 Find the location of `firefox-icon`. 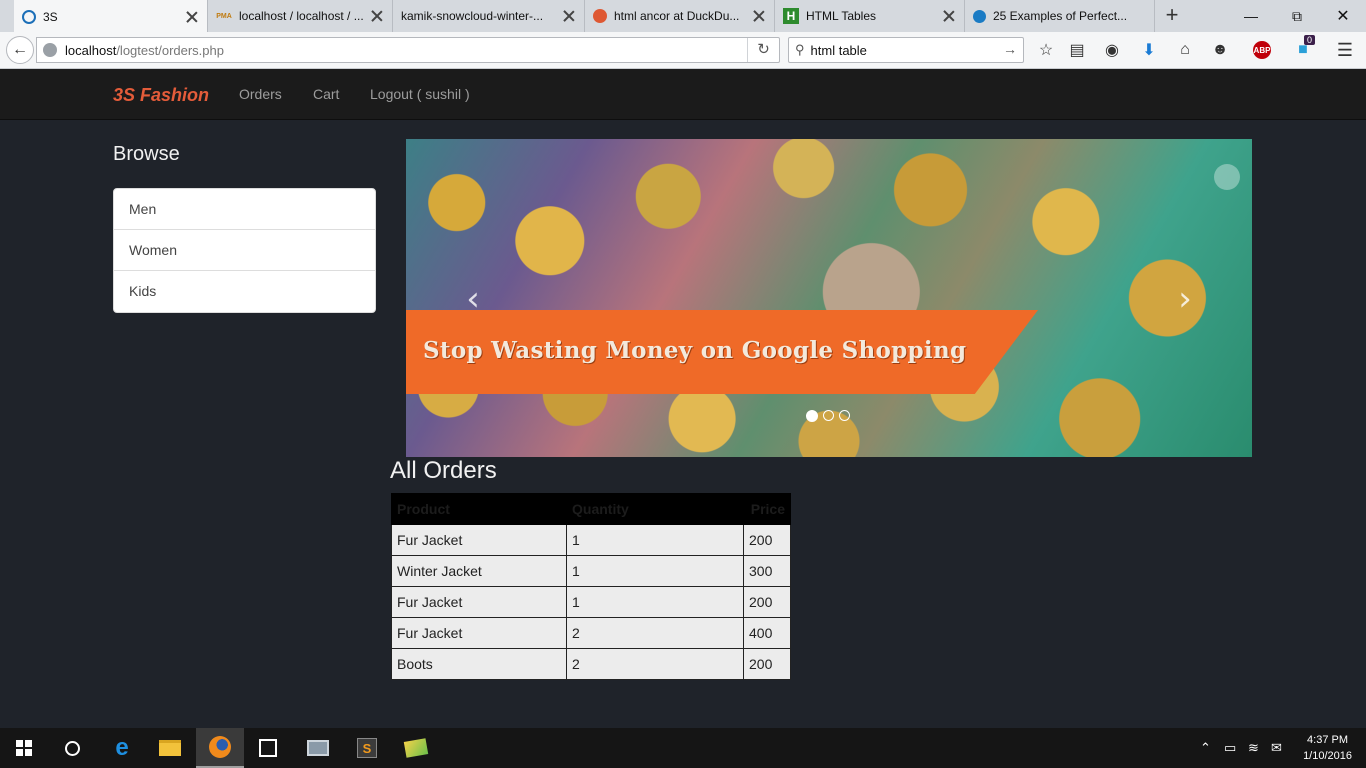

firefox-icon is located at coordinates (220, 747).